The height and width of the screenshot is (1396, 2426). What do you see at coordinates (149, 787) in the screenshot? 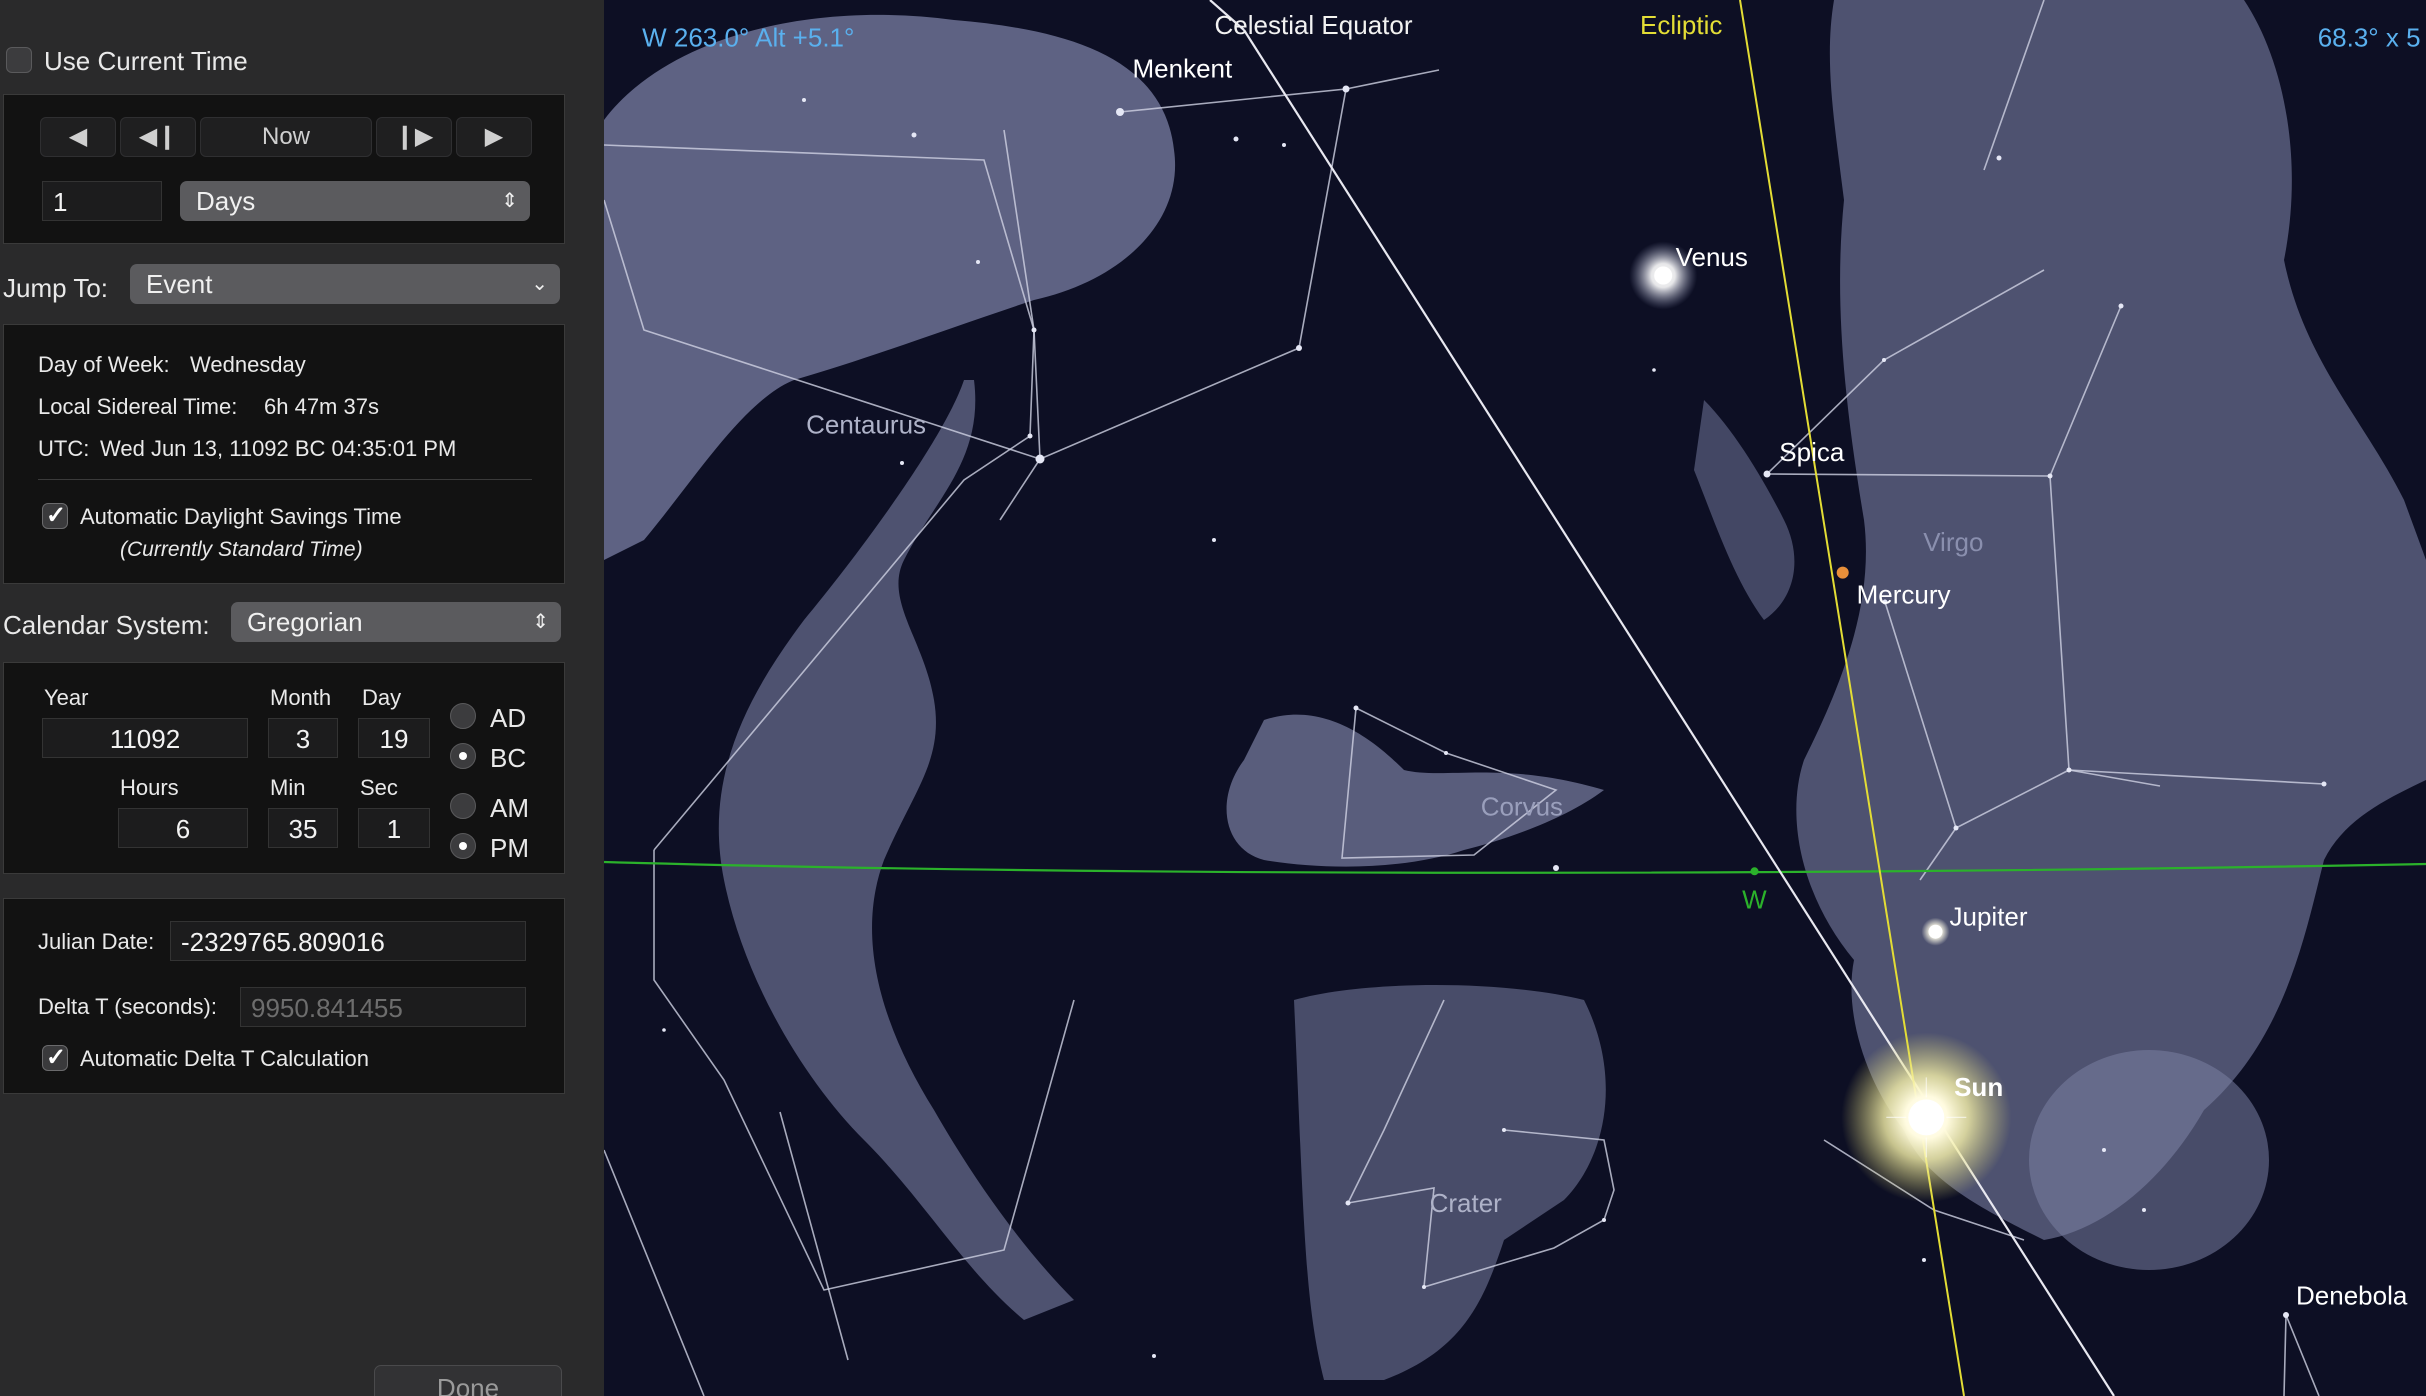
I see `hours-label: Hours` at bounding box center [149, 787].